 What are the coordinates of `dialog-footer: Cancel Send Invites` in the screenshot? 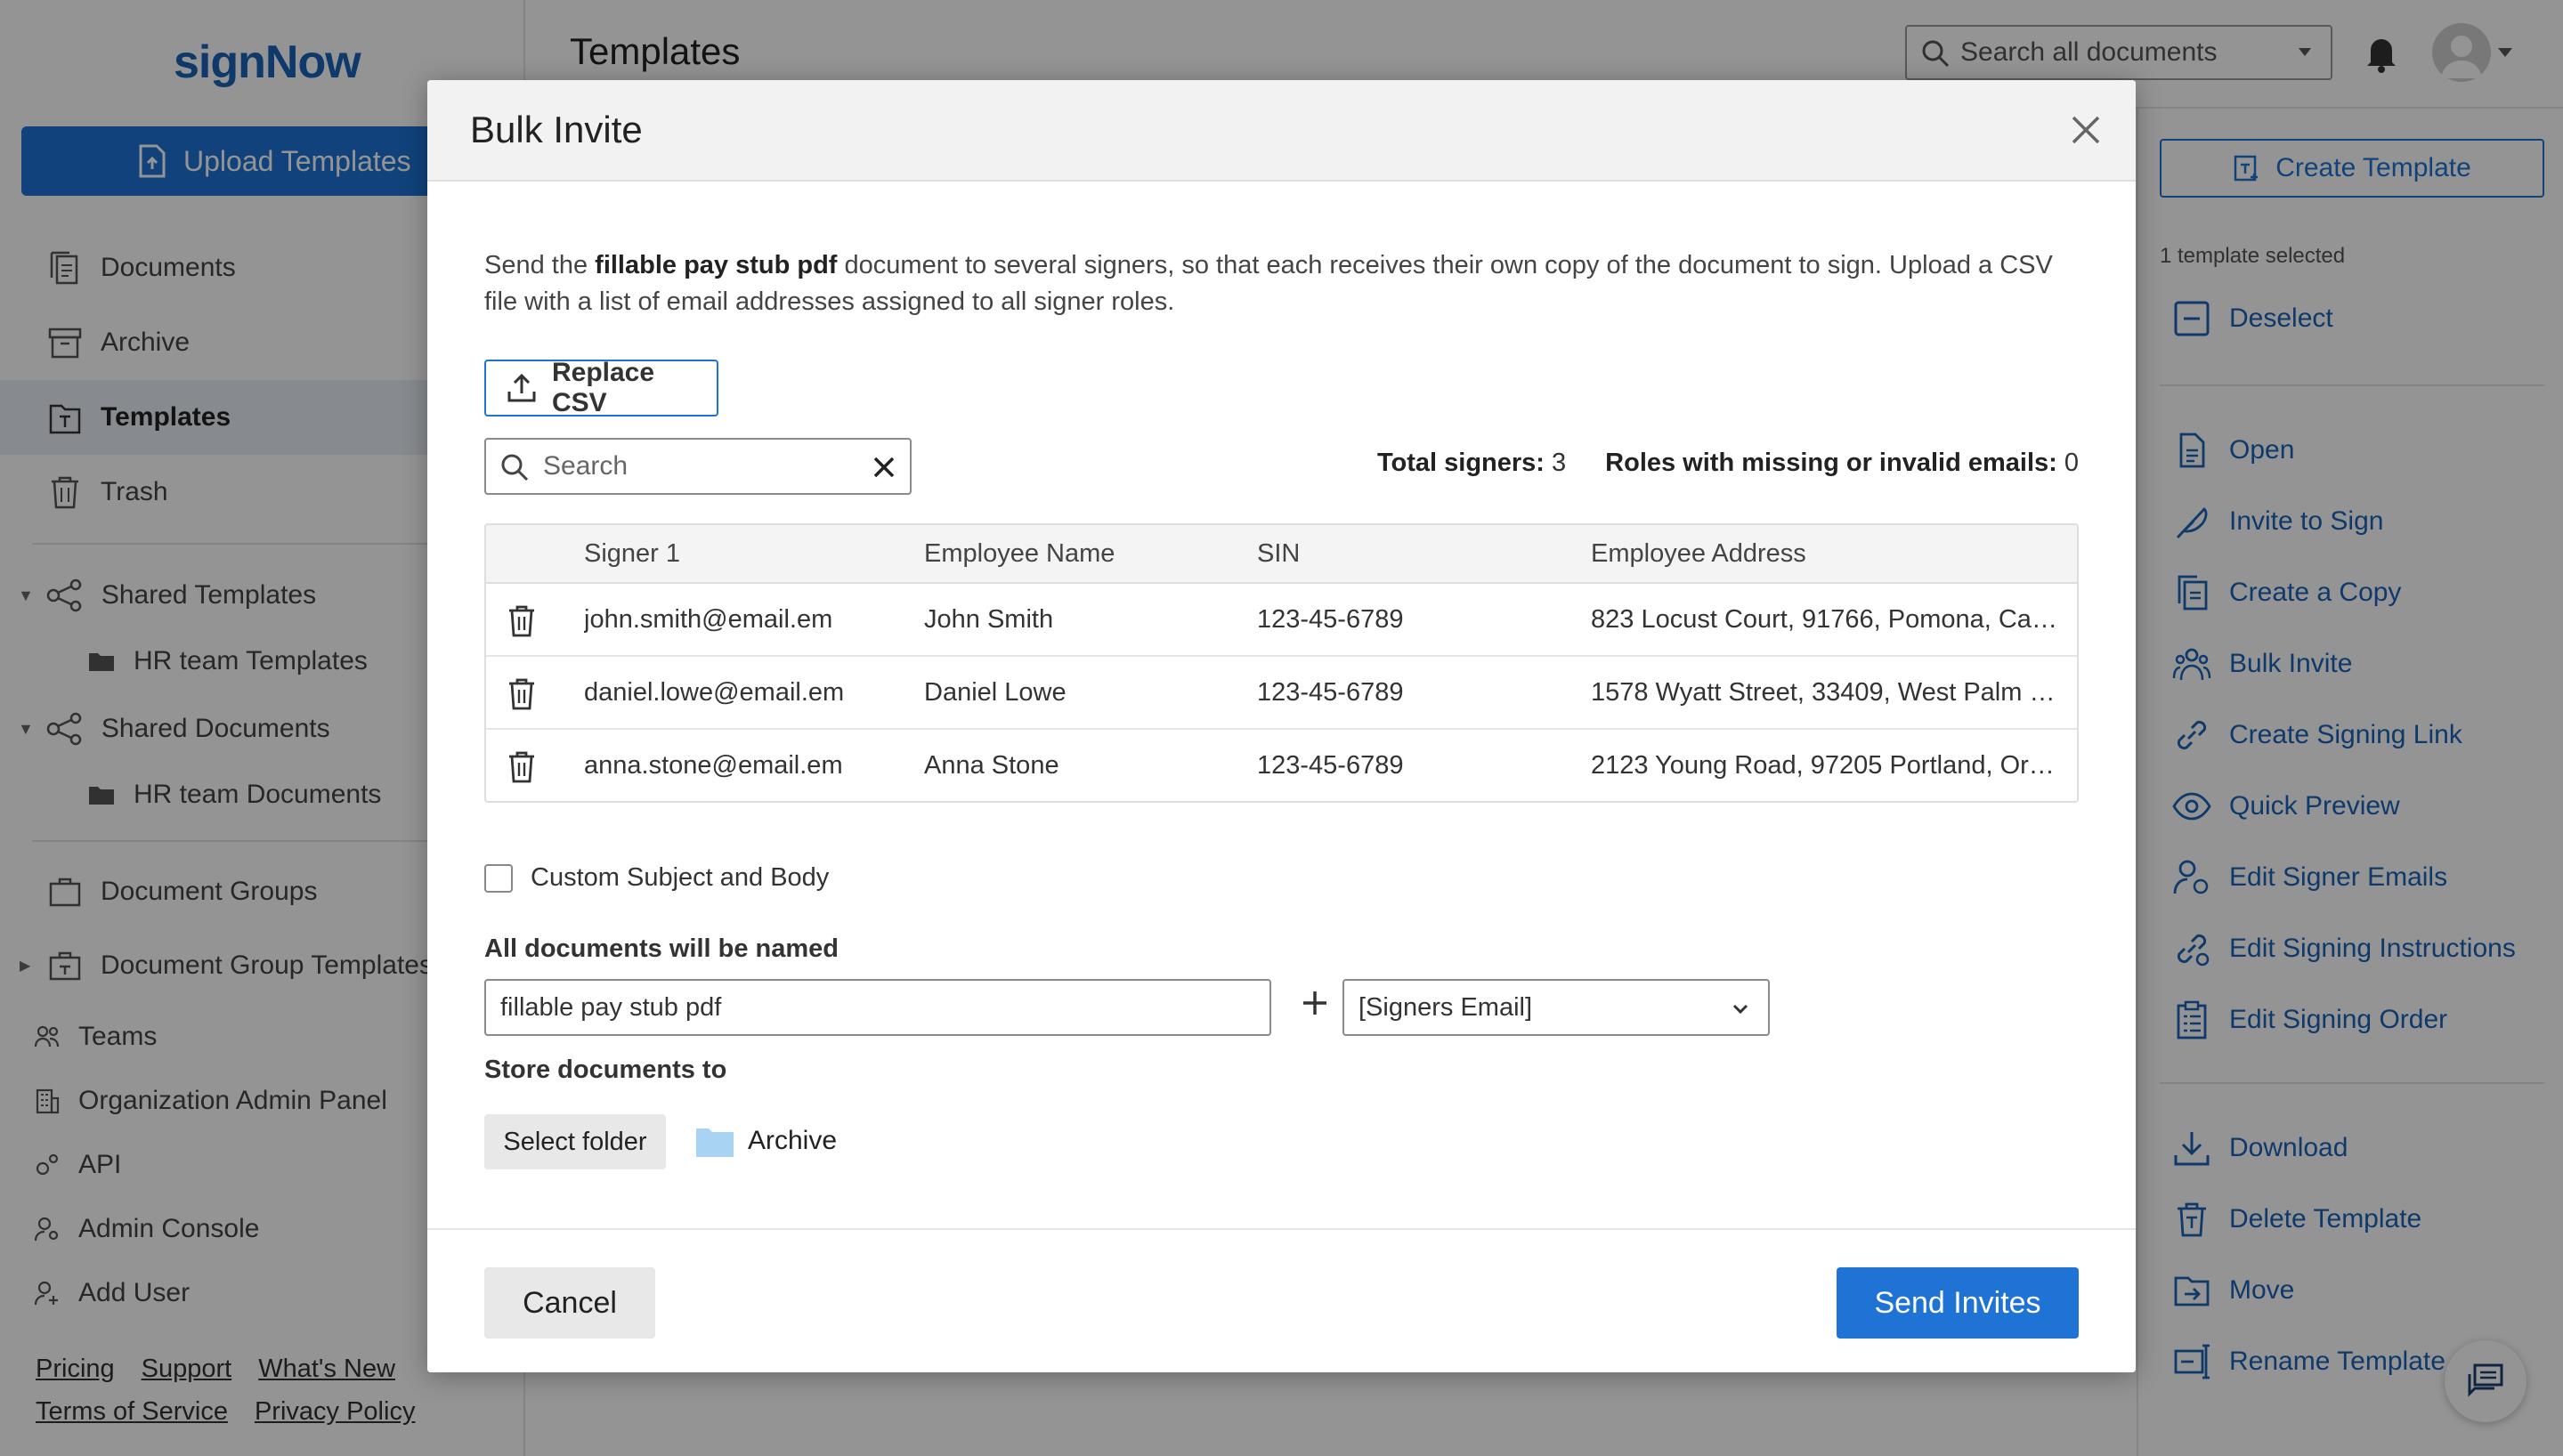 It's located at (1281, 1300).